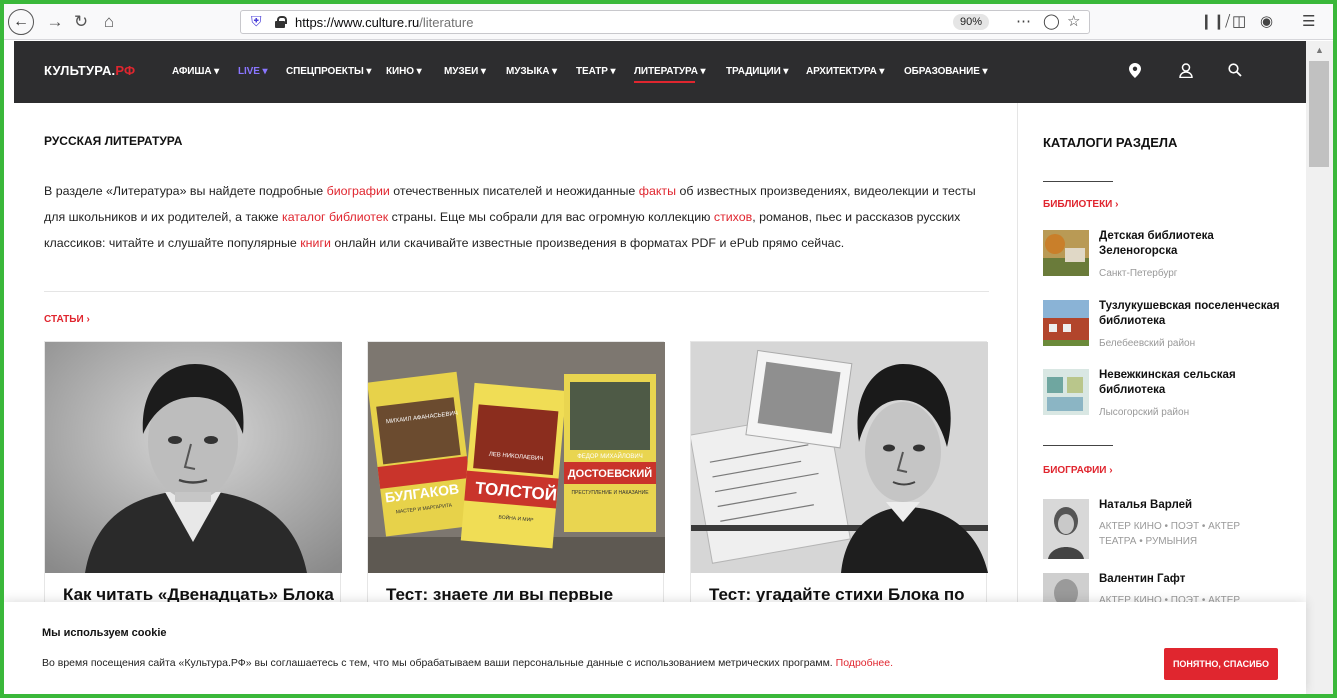 The height and width of the screenshot is (698, 1337). I want to click on menu-item-label: АРХИТЕКТУРА, so click(841, 71).